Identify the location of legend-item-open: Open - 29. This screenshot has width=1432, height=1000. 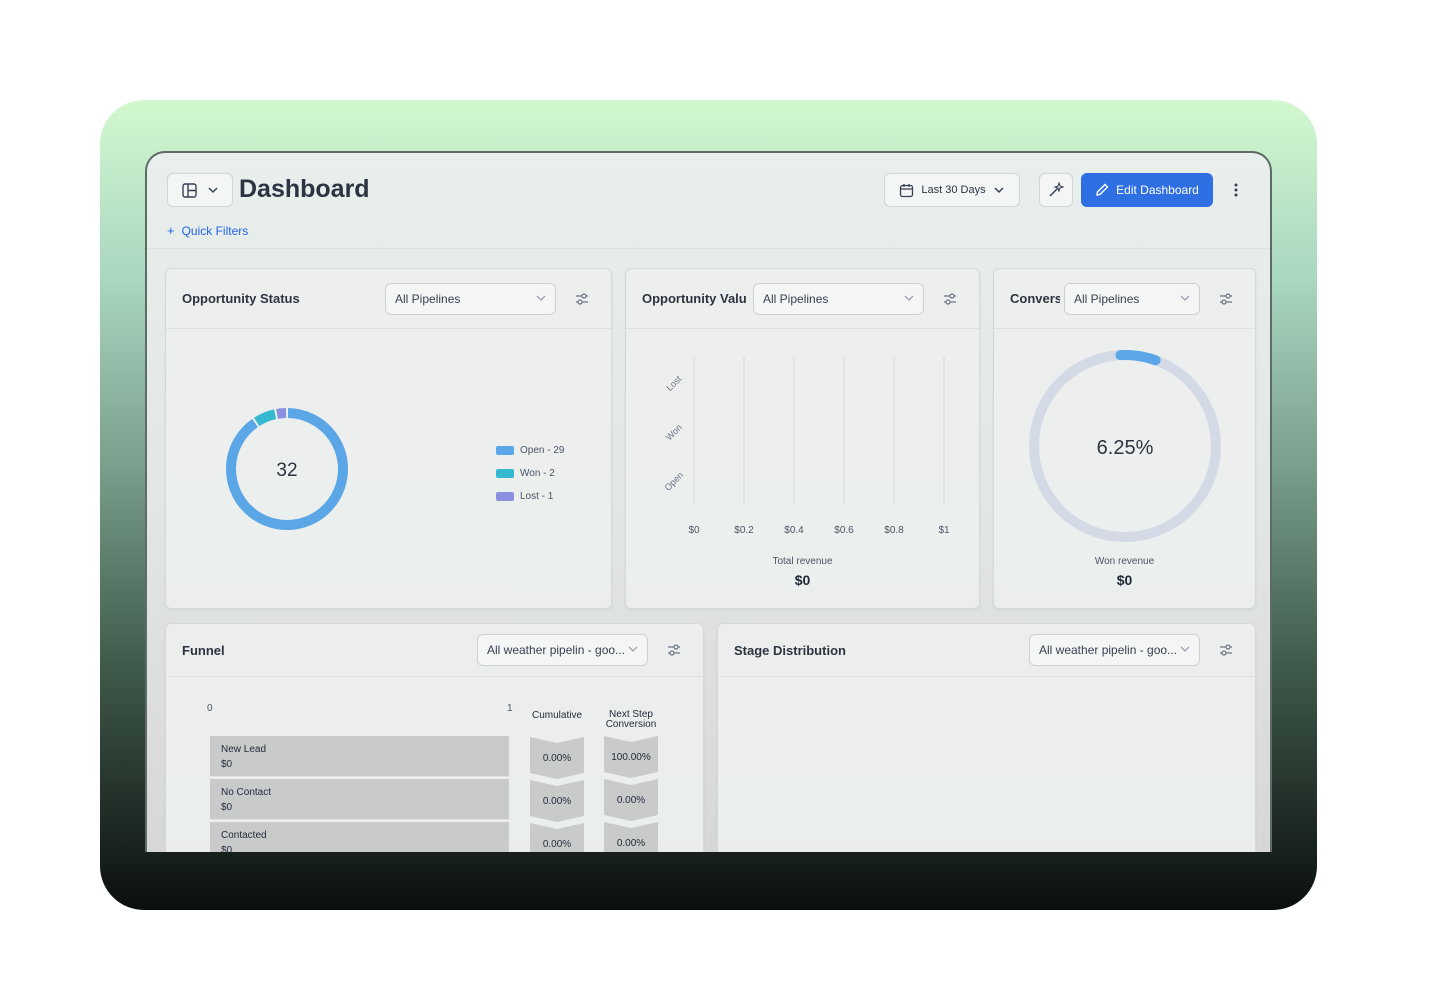
(530, 450).